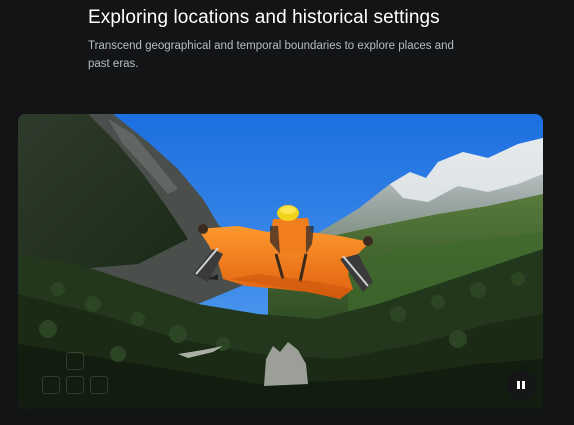 This screenshot has height=425, width=574. I want to click on pause-icon, so click(521, 385).